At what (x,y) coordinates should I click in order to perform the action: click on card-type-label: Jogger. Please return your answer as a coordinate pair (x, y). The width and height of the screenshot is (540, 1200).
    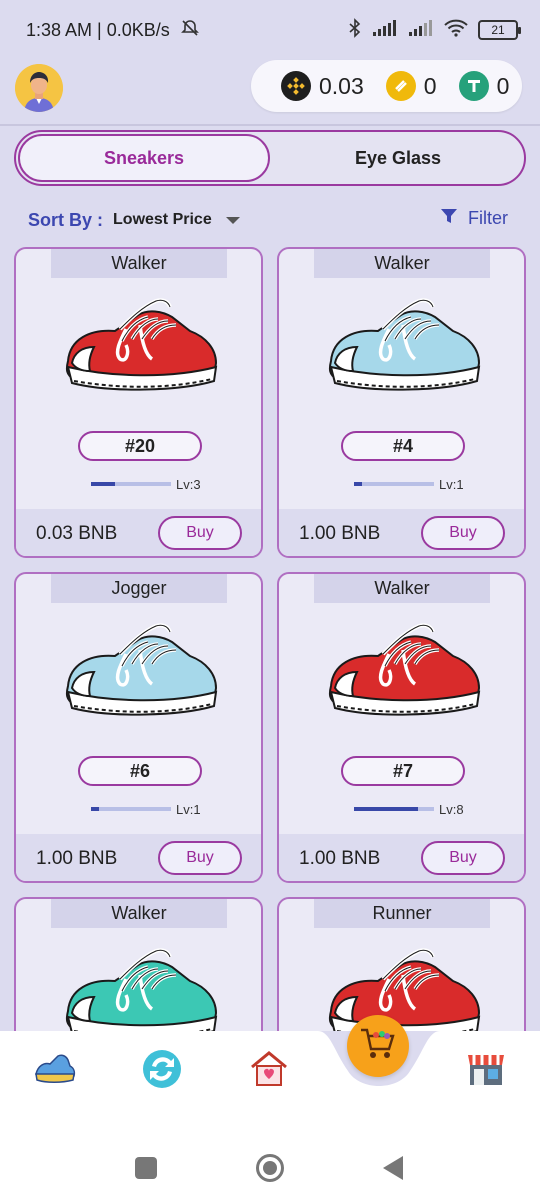
    Looking at the image, I should click on (139, 588).